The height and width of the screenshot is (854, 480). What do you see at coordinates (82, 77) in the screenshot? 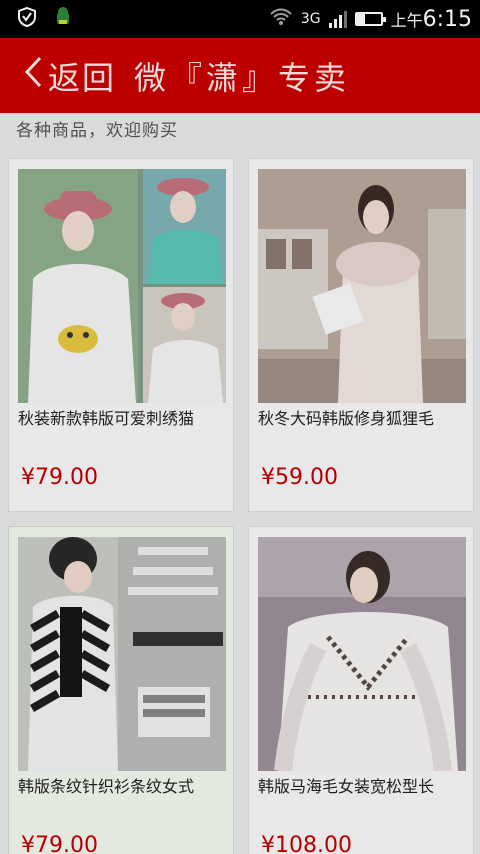
I see `back-label: 返回` at bounding box center [82, 77].